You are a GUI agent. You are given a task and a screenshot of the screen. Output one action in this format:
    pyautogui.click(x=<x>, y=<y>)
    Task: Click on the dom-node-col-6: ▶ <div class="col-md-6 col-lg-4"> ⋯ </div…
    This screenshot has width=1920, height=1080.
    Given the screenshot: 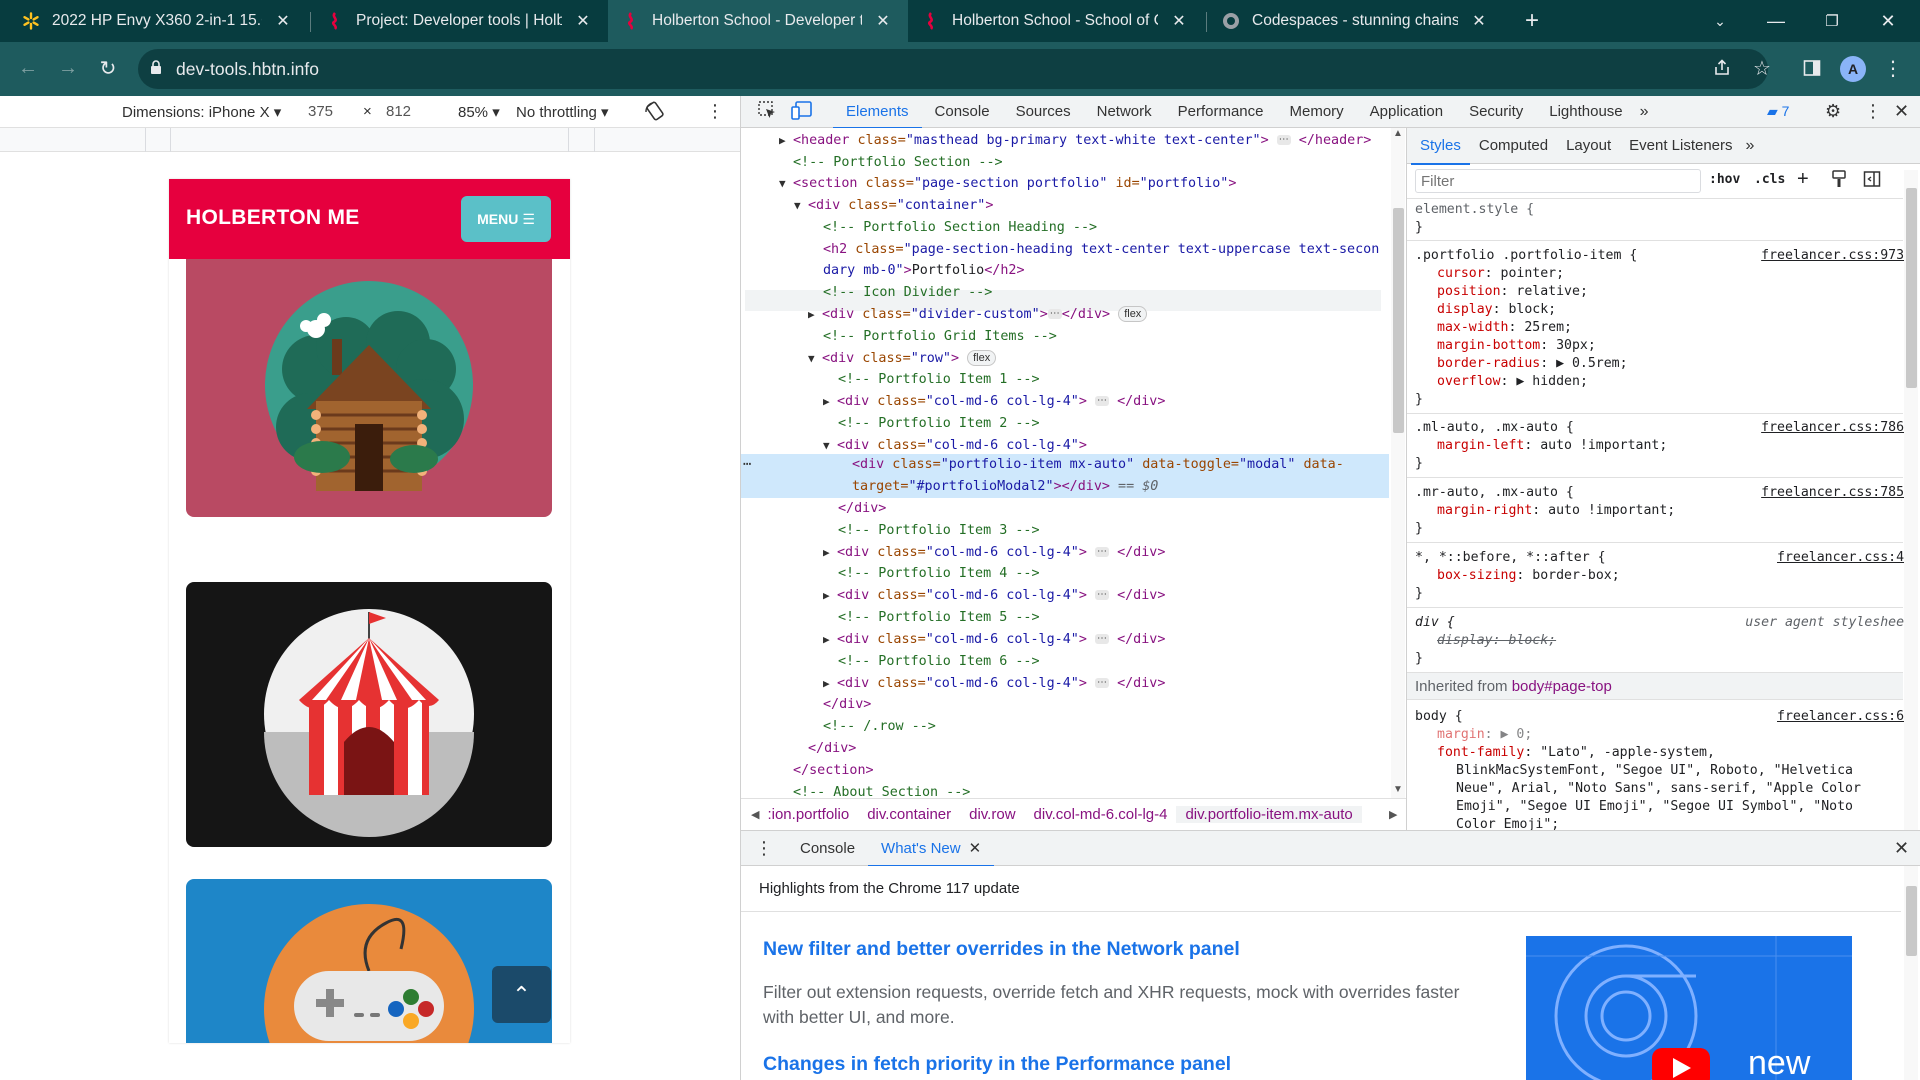 What is the action you would take?
    pyautogui.click(x=1106, y=684)
    